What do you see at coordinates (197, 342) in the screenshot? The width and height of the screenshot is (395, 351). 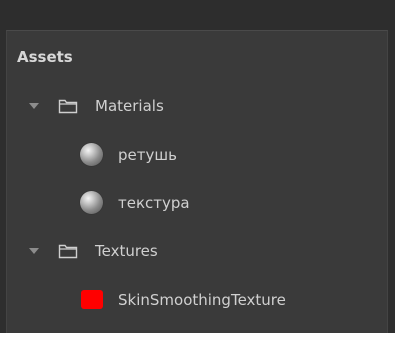 I see `bottom-background-strip` at bounding box center [197, 342].